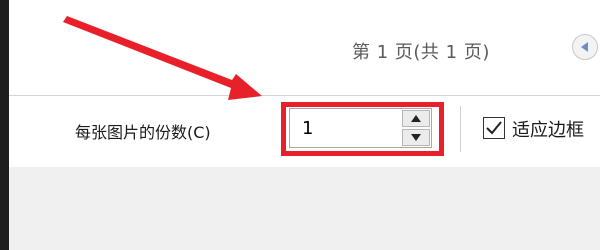 The width and height of the screenshot is (600, 250). What do you see at coordinates (460, 129) in the screenshot?
I see `toolbar-separator` at bounding box center [460, 129].